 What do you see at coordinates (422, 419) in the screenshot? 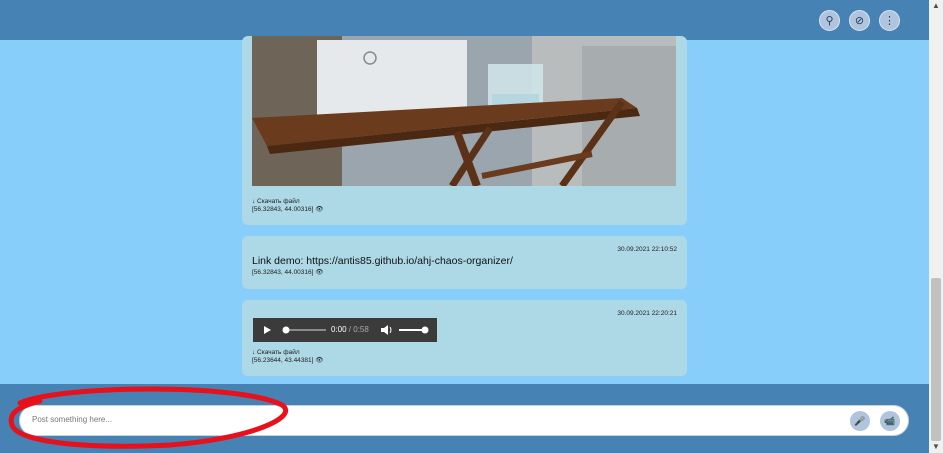
I see `post-input` at bounding box center [422, 419].